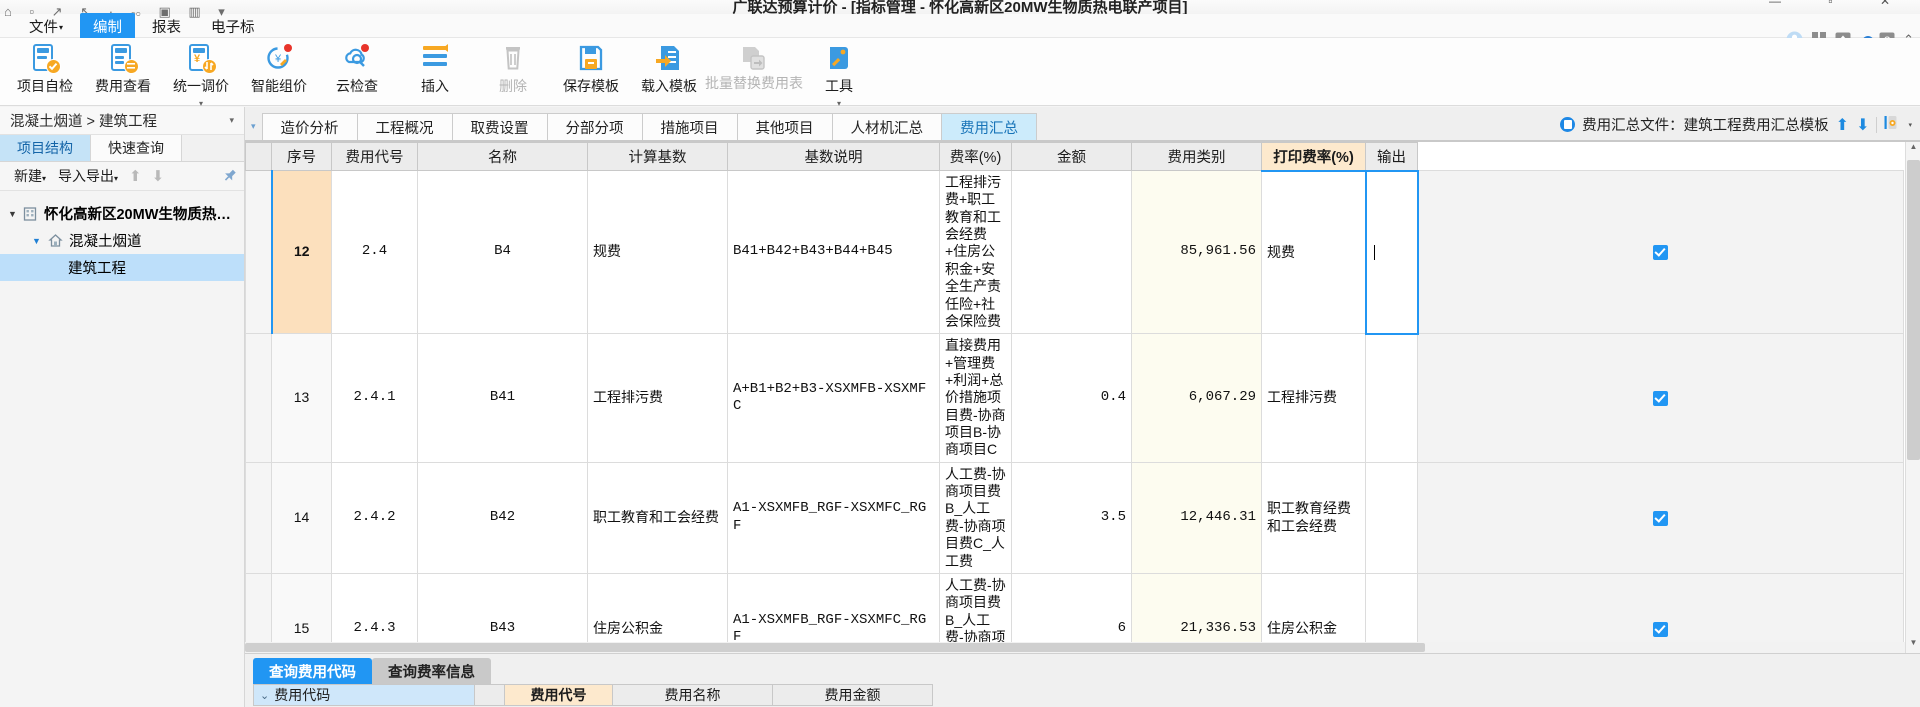  I want to click on cell-rate, so click(1071, 252).